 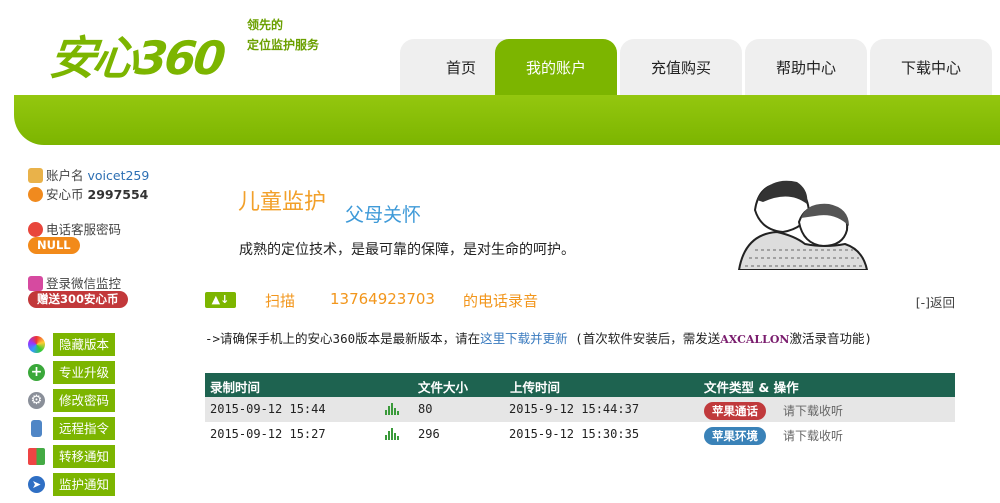 What do you see at coordinates (36, 344) in the screenshot?
I see `color-wheel-icon` at bounding box center [36, 344].